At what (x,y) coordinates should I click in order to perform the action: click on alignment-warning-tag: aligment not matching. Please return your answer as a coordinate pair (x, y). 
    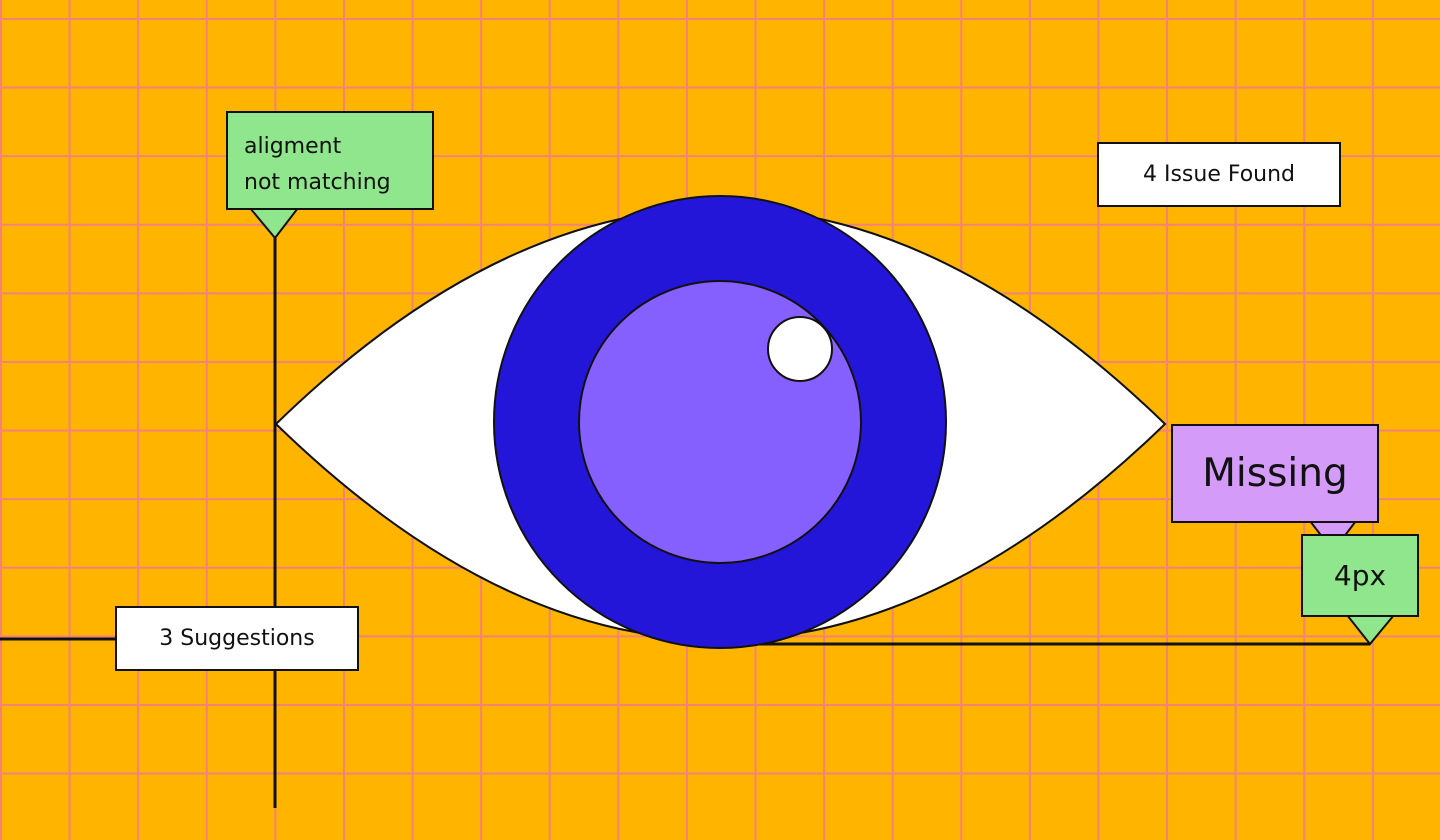
    Looking at the image, I should click on (330, 160).